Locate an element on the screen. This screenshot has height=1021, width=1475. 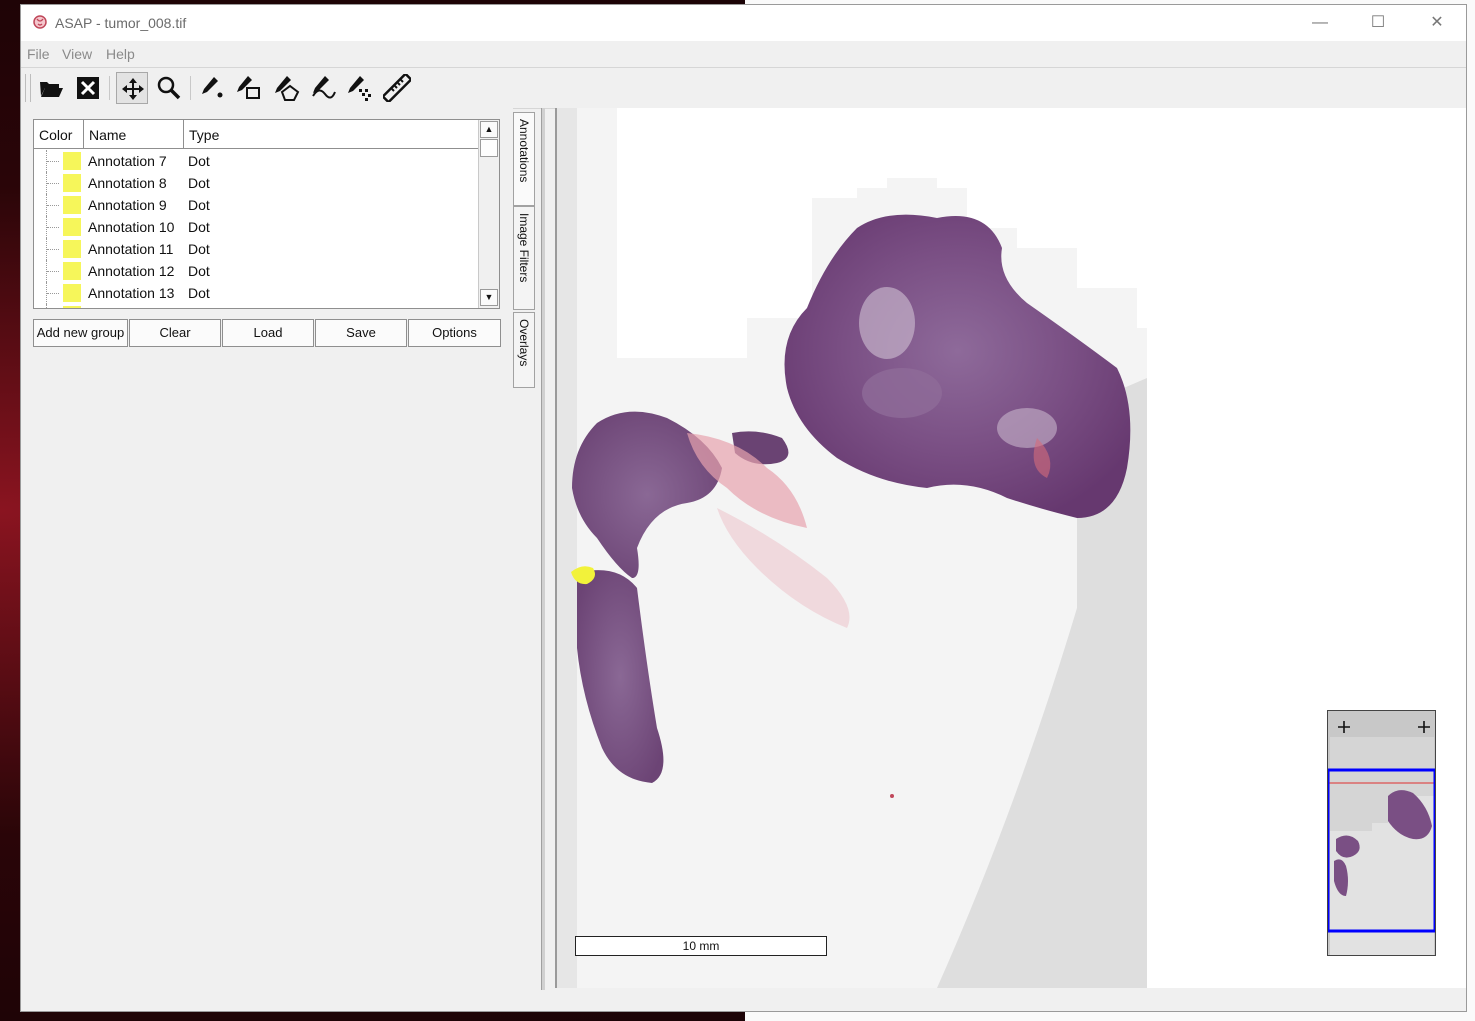
move-arrows-icon is located at coordinates (133, 89).